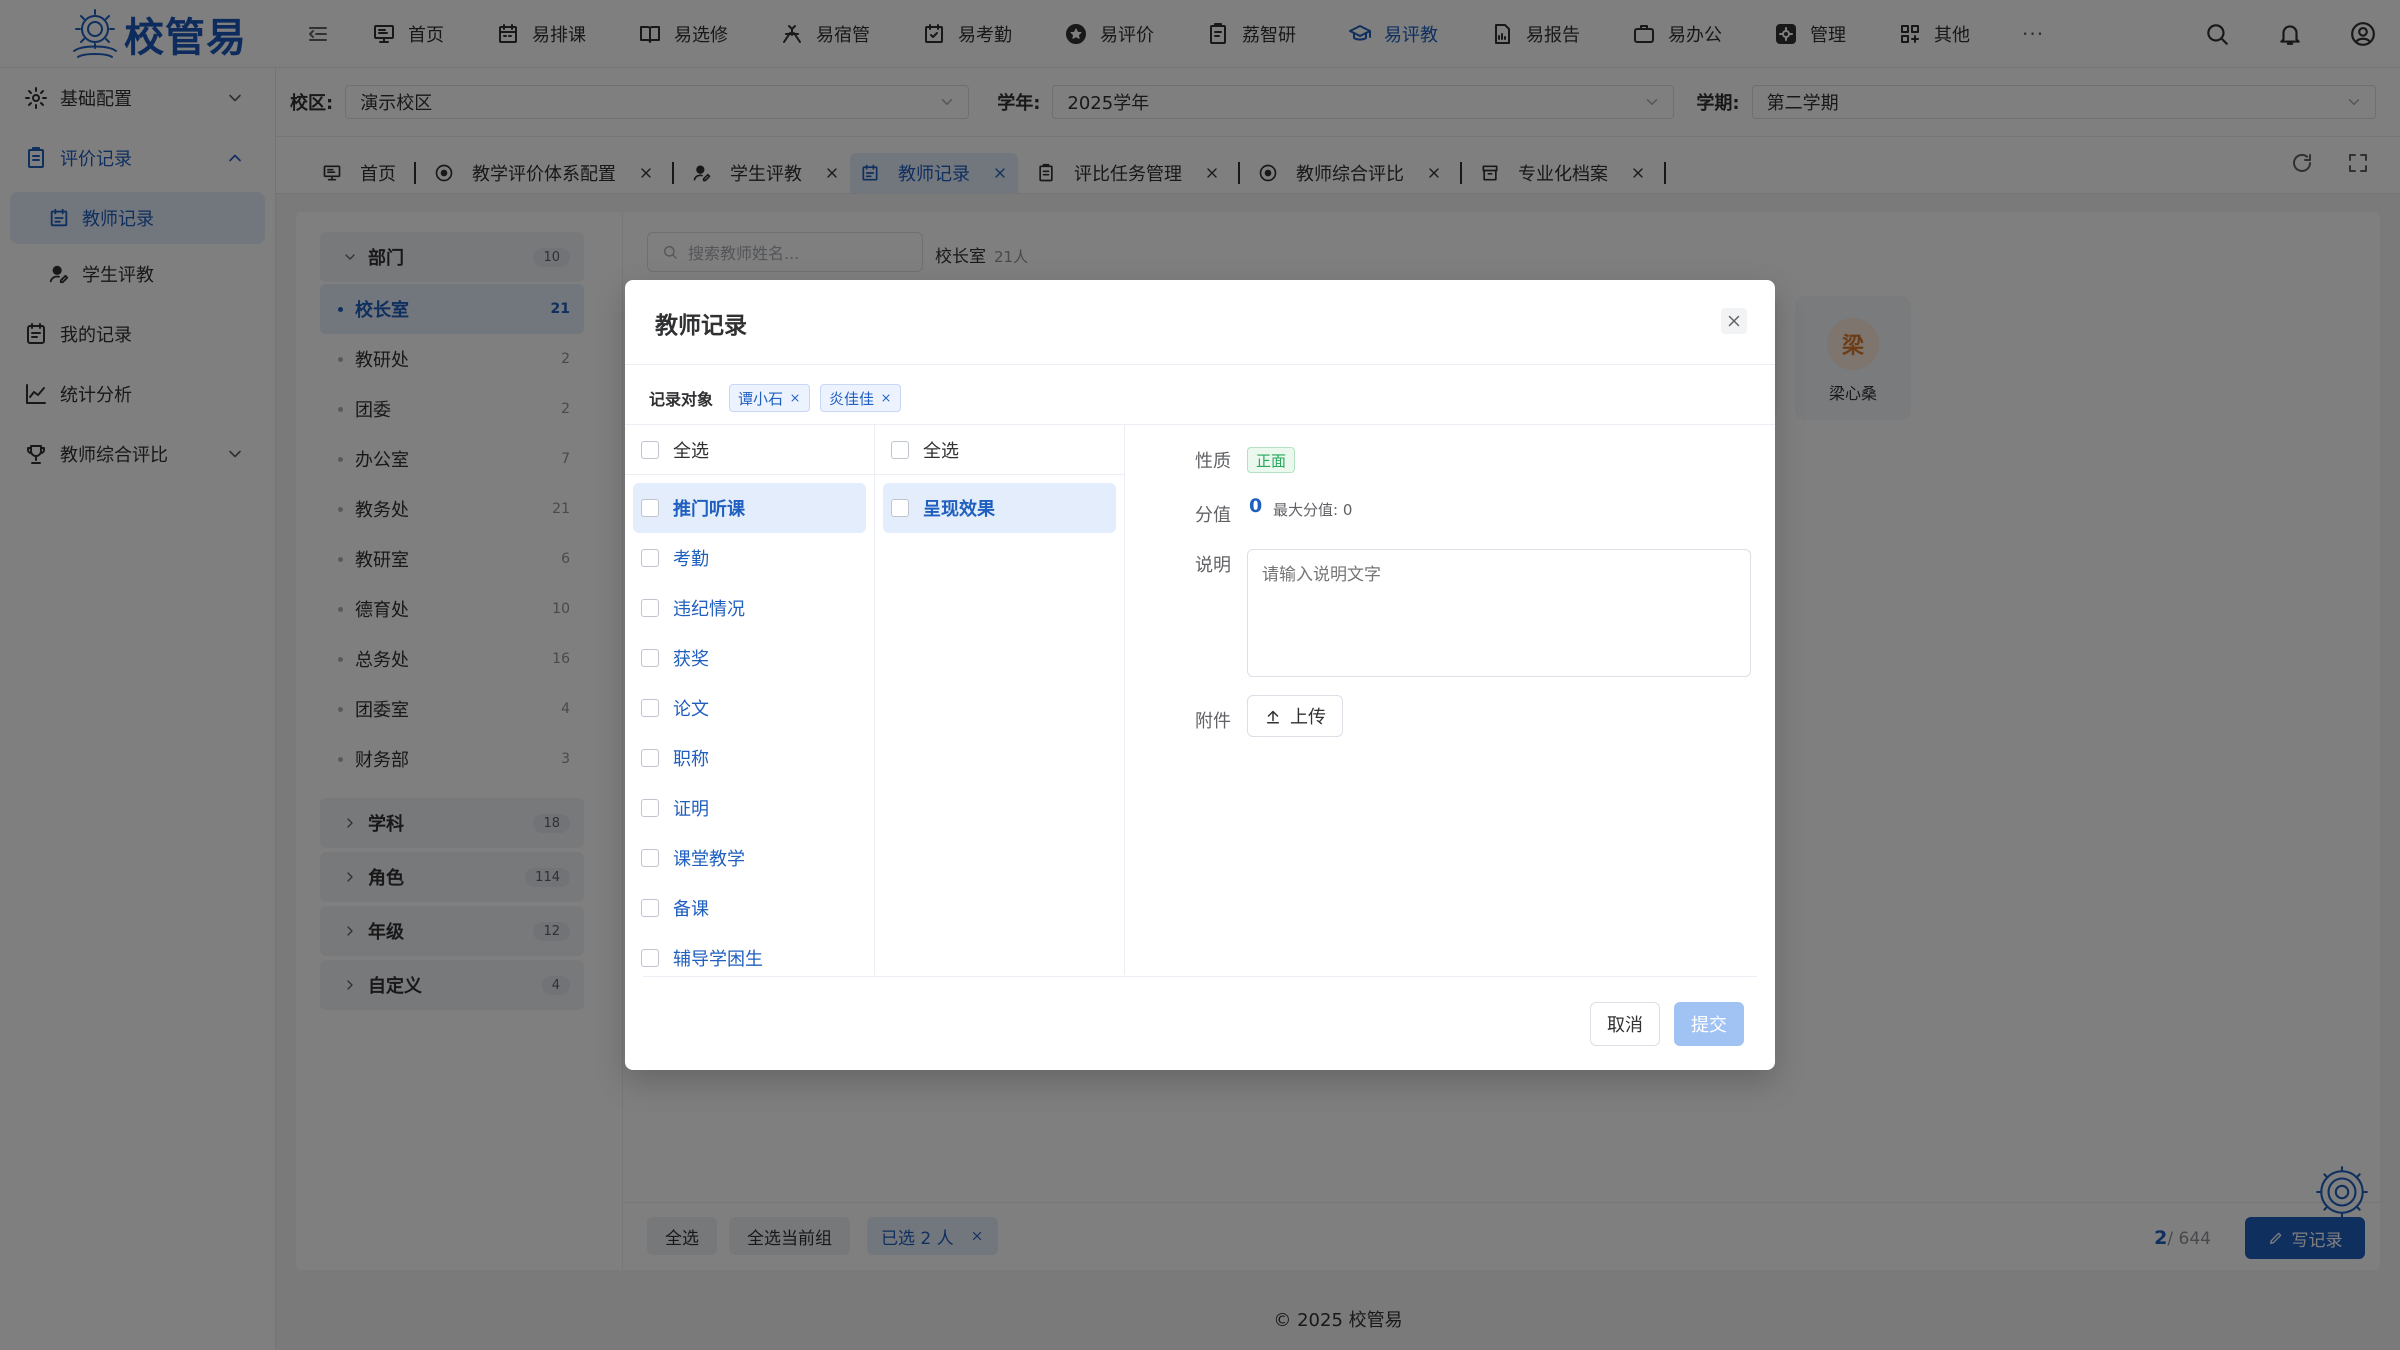 The image size is (2400, 1350). I want to click on category-option: 辅导学困生, so click(749, 954).